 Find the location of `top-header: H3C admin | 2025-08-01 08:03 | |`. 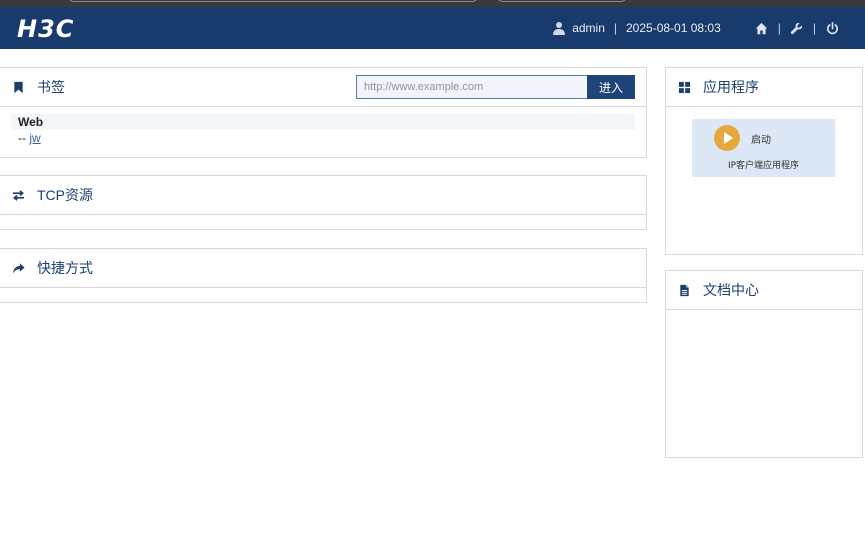

top-header: H3C admin | 2025-08-01 08:03 | | is located at coordinates (432, 28).